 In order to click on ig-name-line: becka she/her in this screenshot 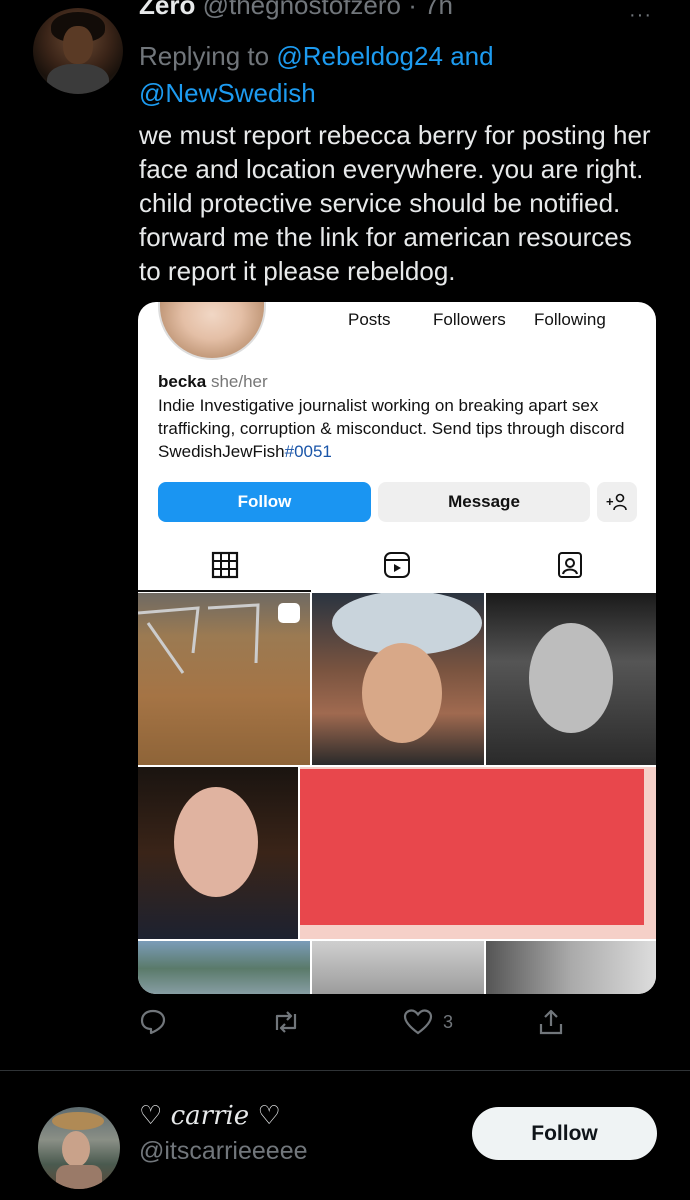, I will do `click(213, 382)`.